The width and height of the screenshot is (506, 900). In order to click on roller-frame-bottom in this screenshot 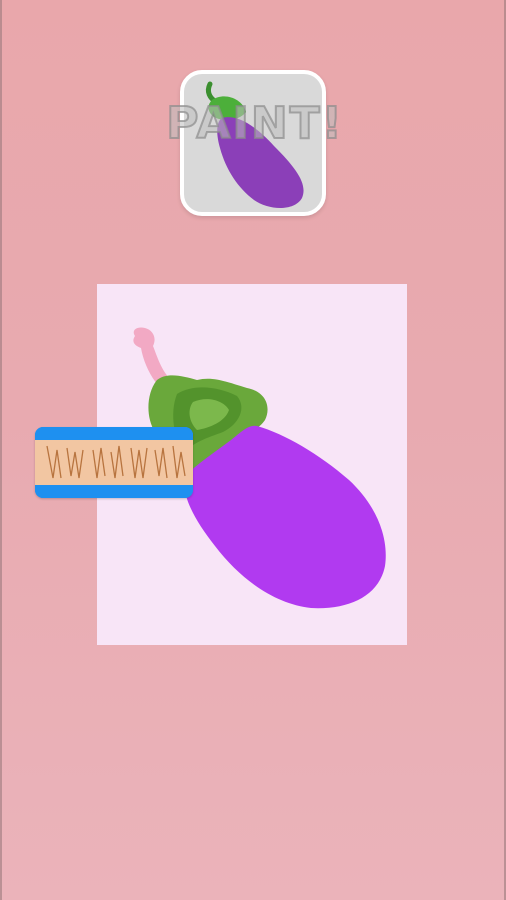, I will do `click(114, 491)`.